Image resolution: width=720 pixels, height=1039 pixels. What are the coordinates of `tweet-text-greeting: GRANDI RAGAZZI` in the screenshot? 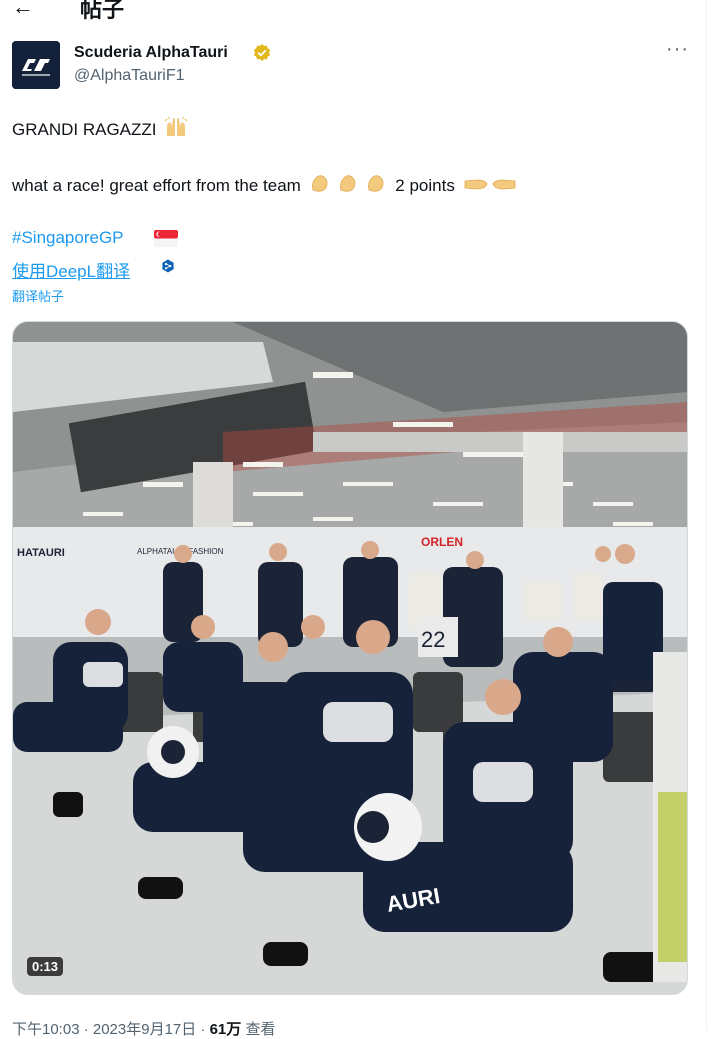 It's located at (84, 129).